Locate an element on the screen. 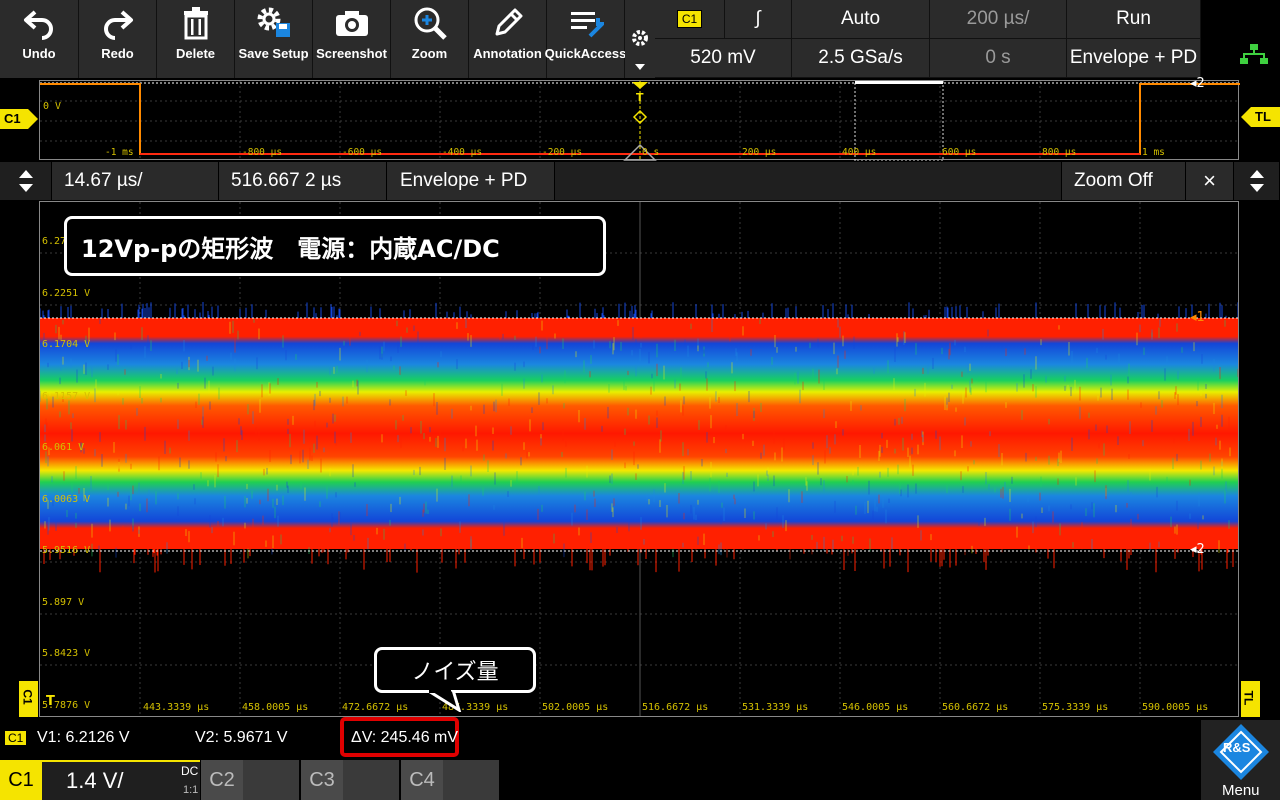 This screenshot has height=800, width=1280. undo-label: Undo is located at coordinates (39, 53).